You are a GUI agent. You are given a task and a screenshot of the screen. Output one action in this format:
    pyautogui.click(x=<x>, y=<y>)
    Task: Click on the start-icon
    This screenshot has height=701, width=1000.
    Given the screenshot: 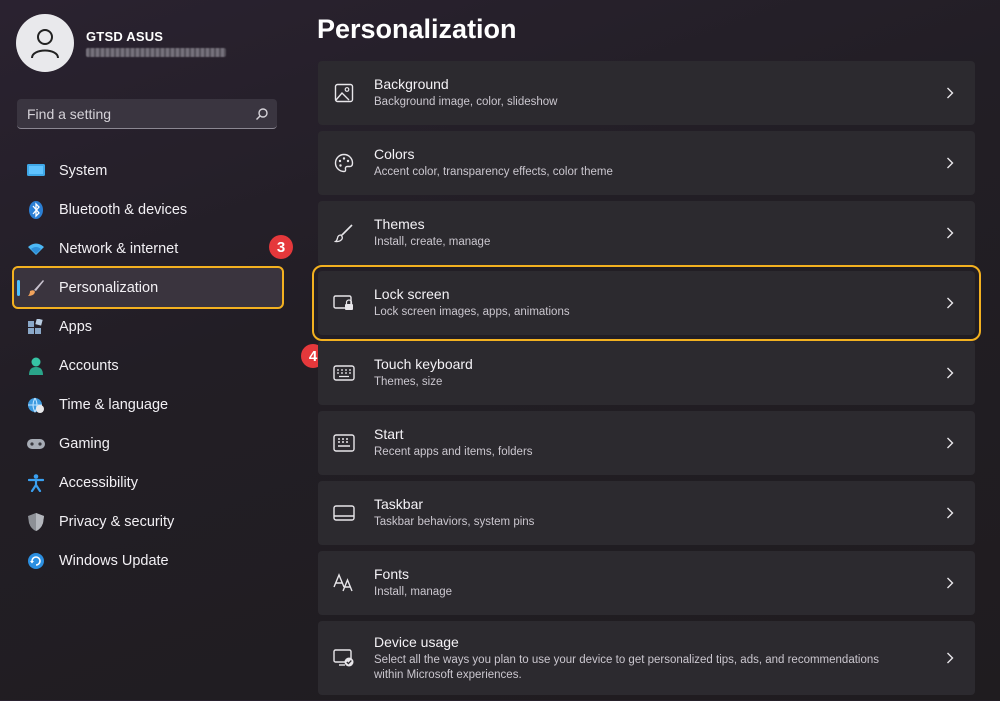 What is the action you would take?
    pyautogui.click(x=344, y=443)
    